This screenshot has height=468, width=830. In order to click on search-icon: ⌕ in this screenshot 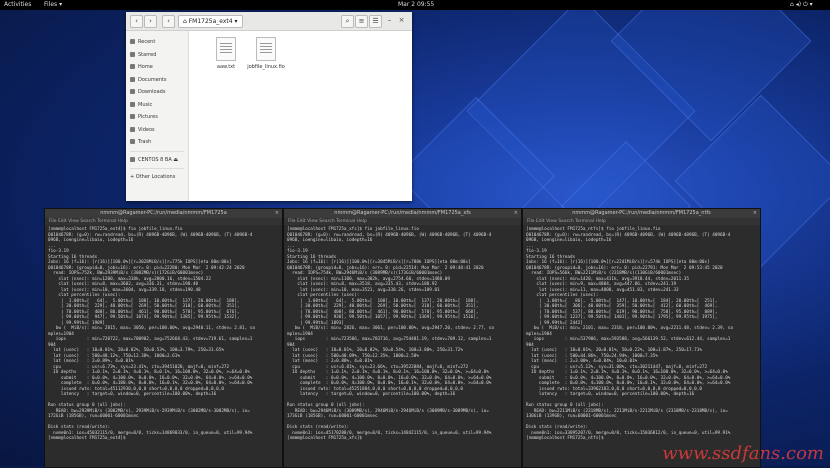, I will do `click(347, 21)`.